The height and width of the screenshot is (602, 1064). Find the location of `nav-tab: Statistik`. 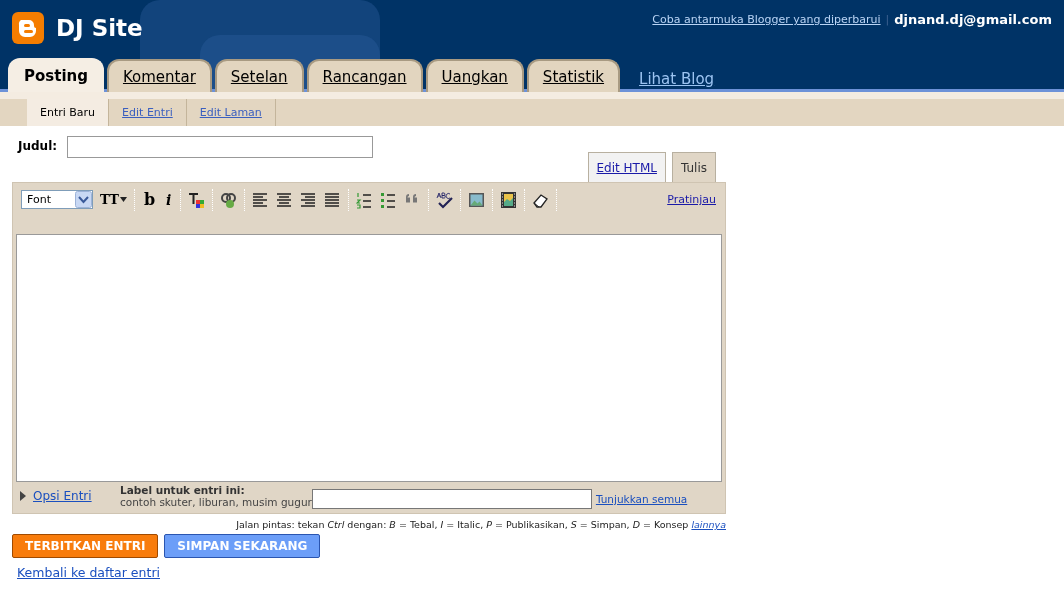

nav-tab: Statistik is located at coordinates (573, 75).